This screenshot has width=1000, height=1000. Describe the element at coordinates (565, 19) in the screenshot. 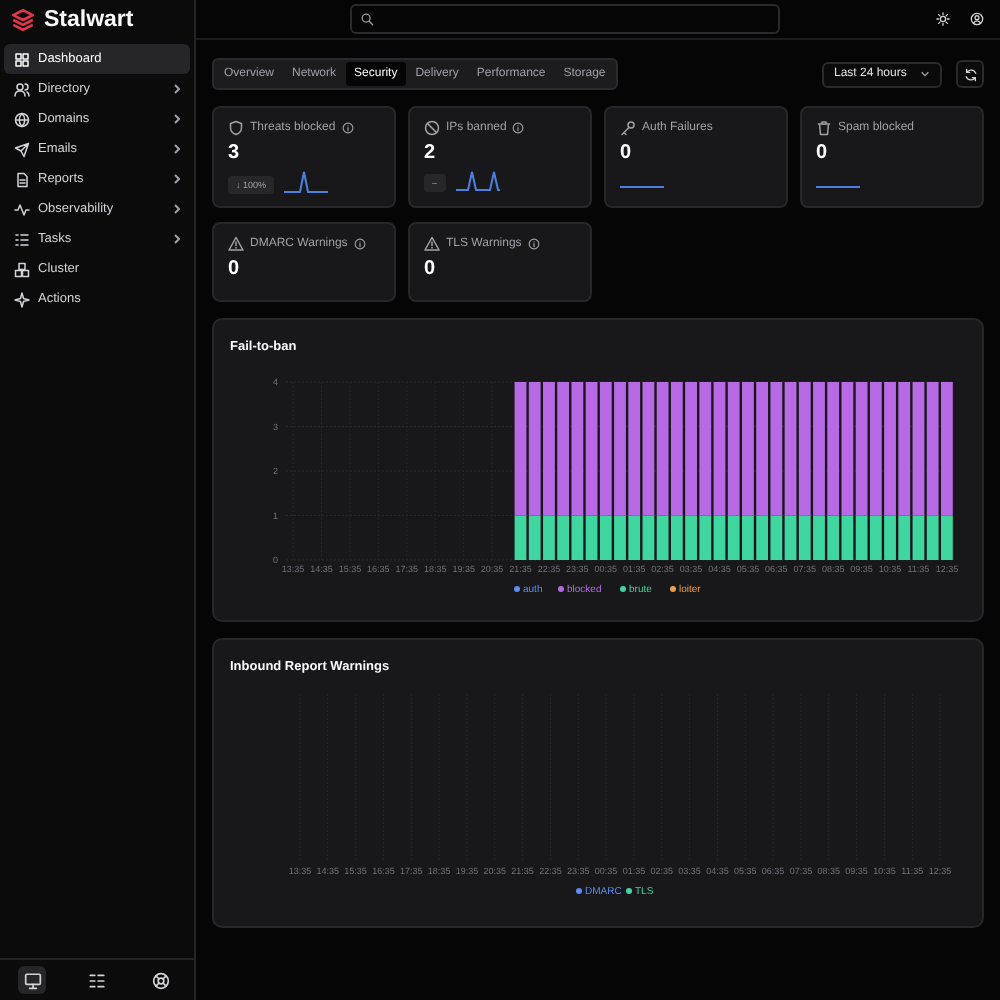

I see `search-field` at that location.